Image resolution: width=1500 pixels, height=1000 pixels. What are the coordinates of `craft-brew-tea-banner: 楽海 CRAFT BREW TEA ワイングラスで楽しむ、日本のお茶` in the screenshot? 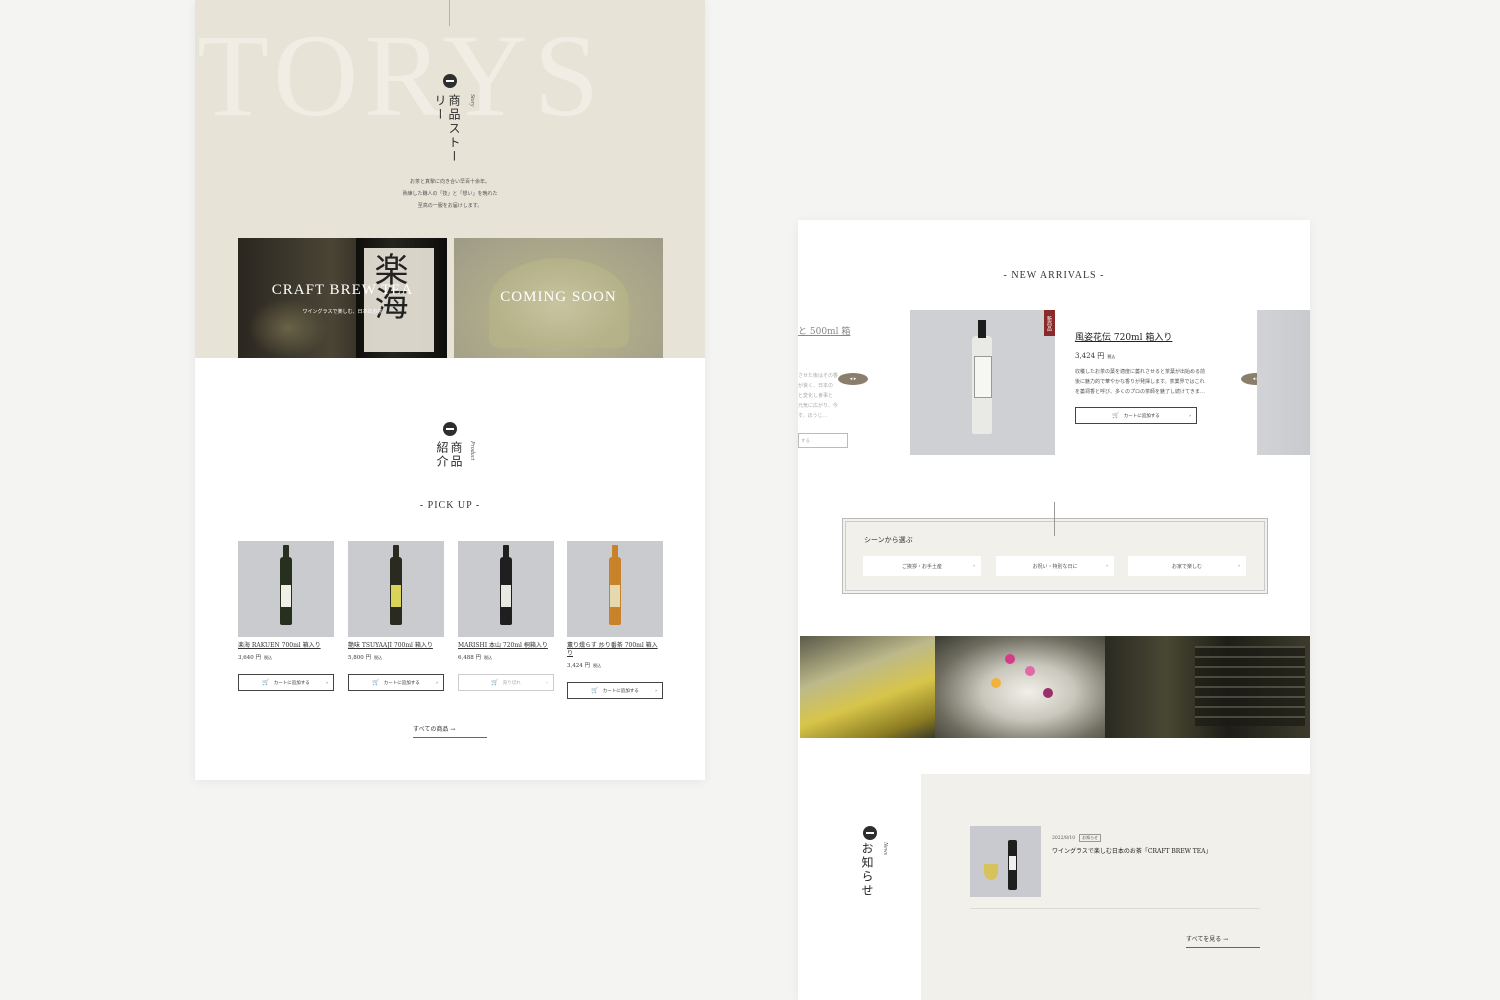 It's located at (342, 298).